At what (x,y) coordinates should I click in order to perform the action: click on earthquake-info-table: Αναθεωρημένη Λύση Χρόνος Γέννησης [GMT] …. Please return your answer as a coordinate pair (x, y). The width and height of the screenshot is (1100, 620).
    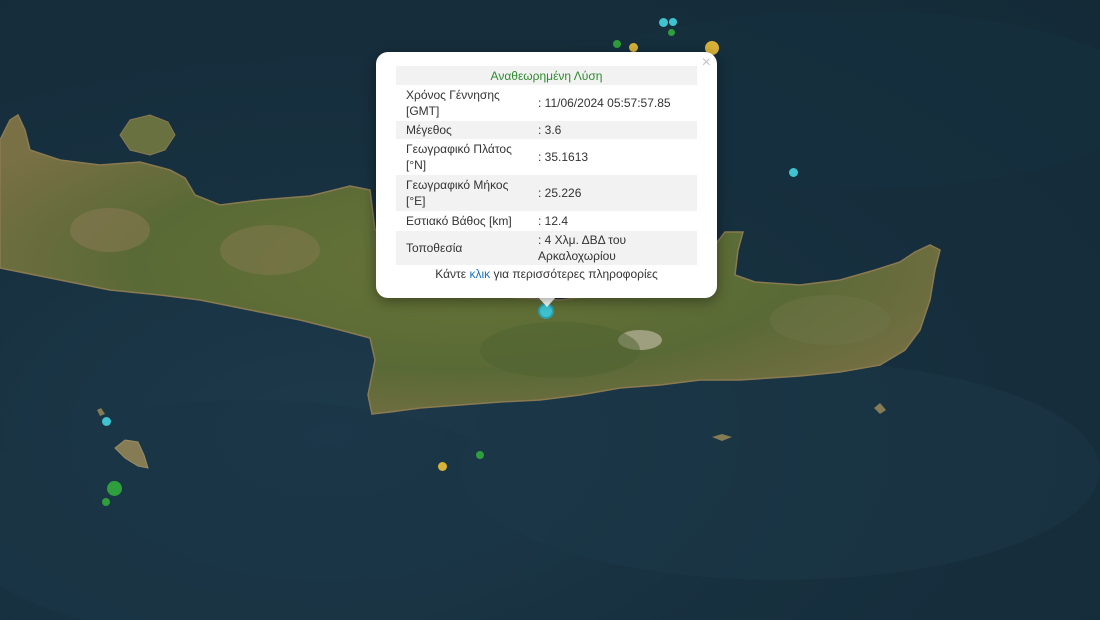
    Looking at the image, I should click on (546, 165).